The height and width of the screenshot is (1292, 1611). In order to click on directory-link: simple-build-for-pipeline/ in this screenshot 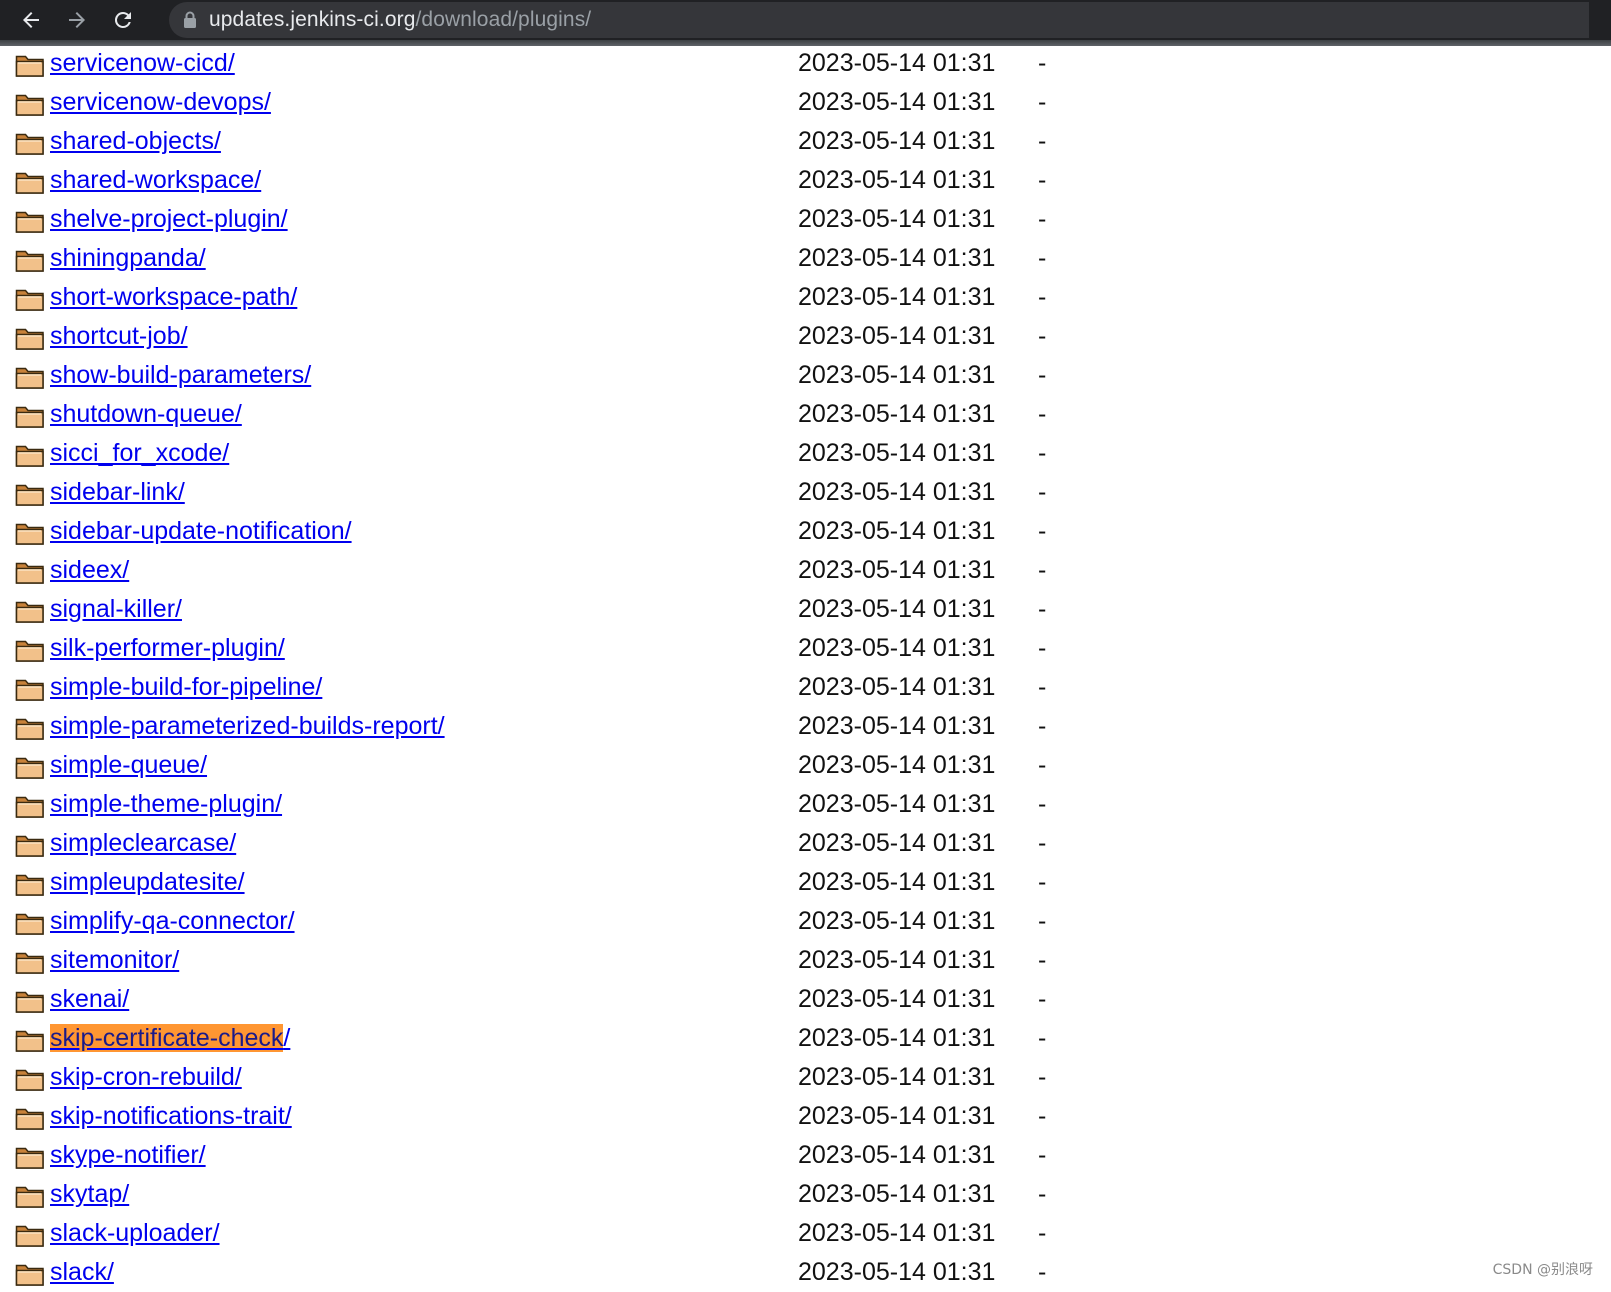, I will do `click(186, 687)`.